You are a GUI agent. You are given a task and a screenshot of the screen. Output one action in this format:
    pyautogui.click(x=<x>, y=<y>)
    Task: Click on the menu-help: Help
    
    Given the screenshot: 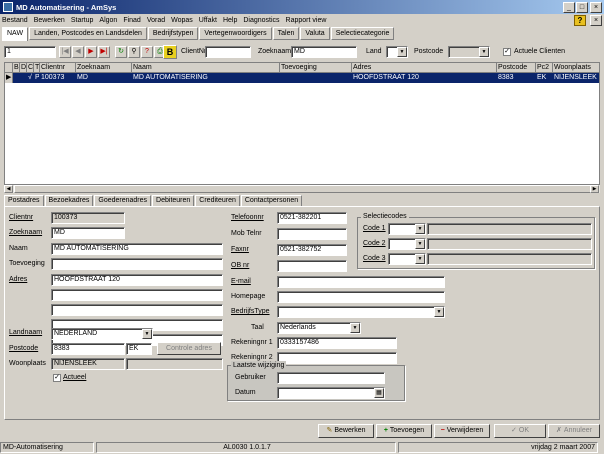 What is the action you would take?
    pyautogui.click(x=230, y=20)
    